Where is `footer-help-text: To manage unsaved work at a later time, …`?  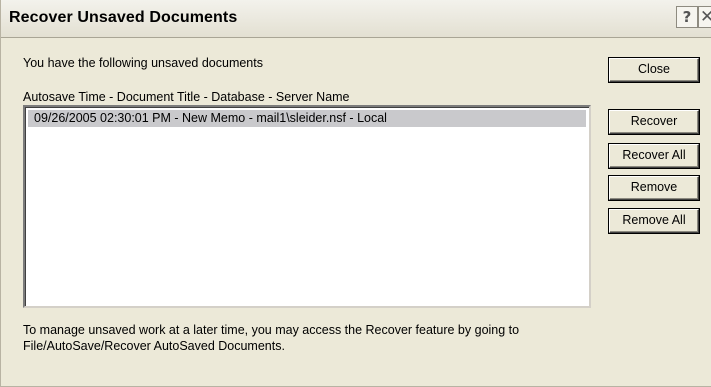 footer-help-text: To manage unsaved work at a later time, … is located at coordinates (323, 338).